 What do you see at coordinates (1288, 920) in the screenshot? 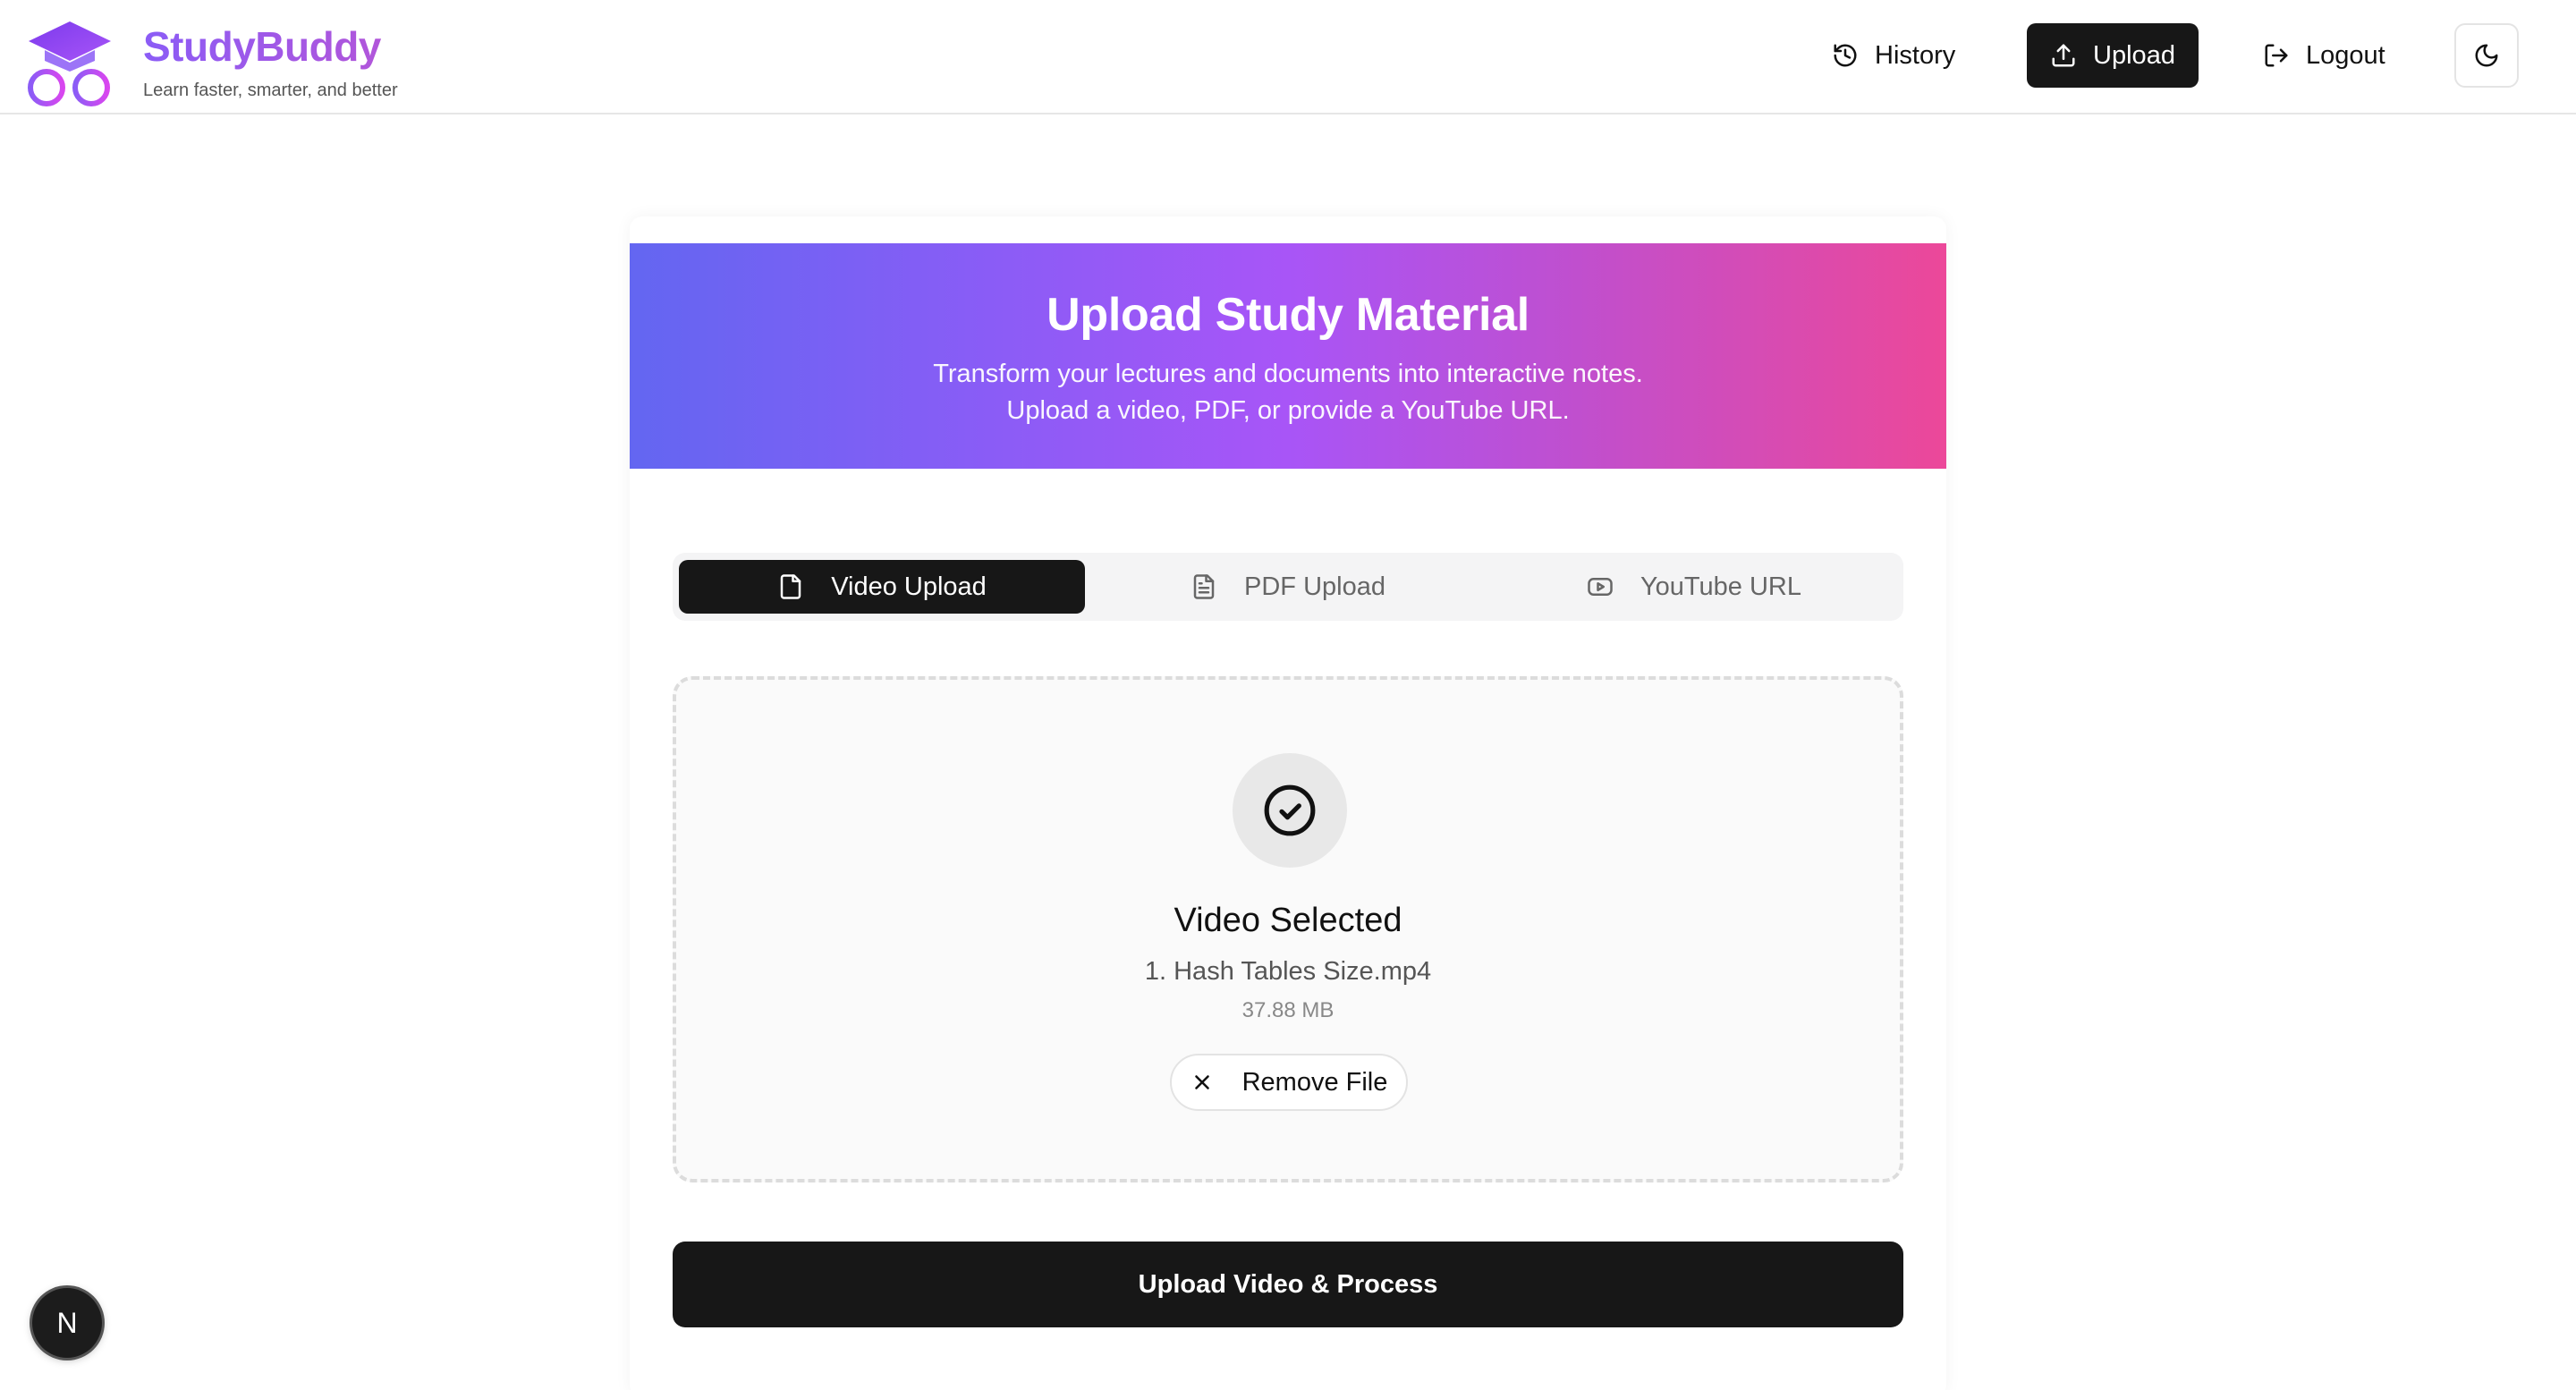
I see `selection-title: Video Selected` at bounding box center [1288, 920].